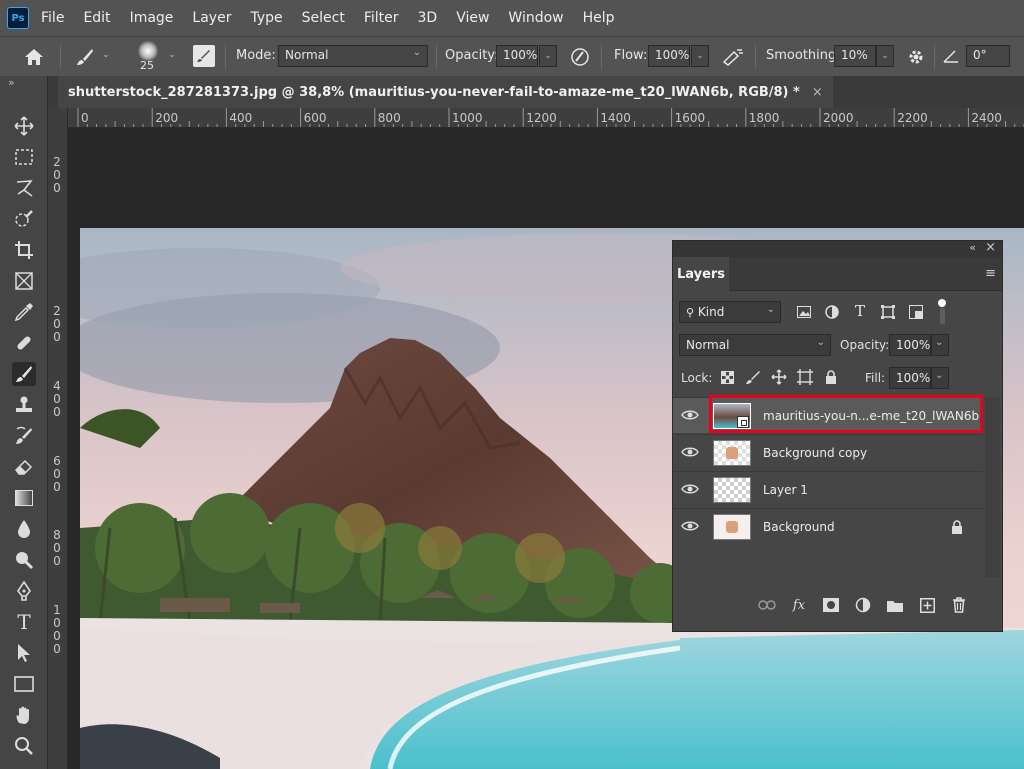 This screenshot has height=769, width=1024. What do you see at coordinates (599, 18) in the screenshot?
I see `menu-help: Help` at bounding box center [599, 18].